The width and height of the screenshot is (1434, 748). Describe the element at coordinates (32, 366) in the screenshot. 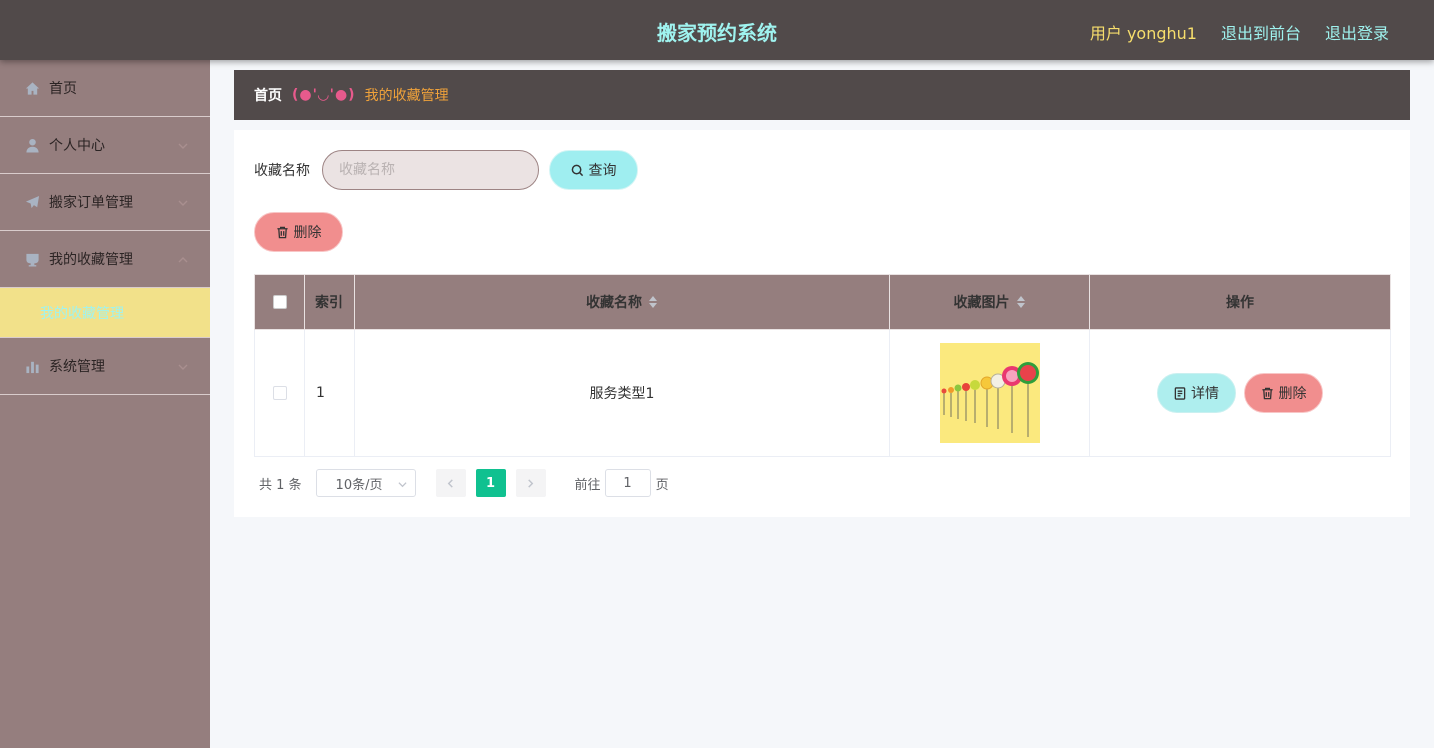

I see `chart-icon` at that location.